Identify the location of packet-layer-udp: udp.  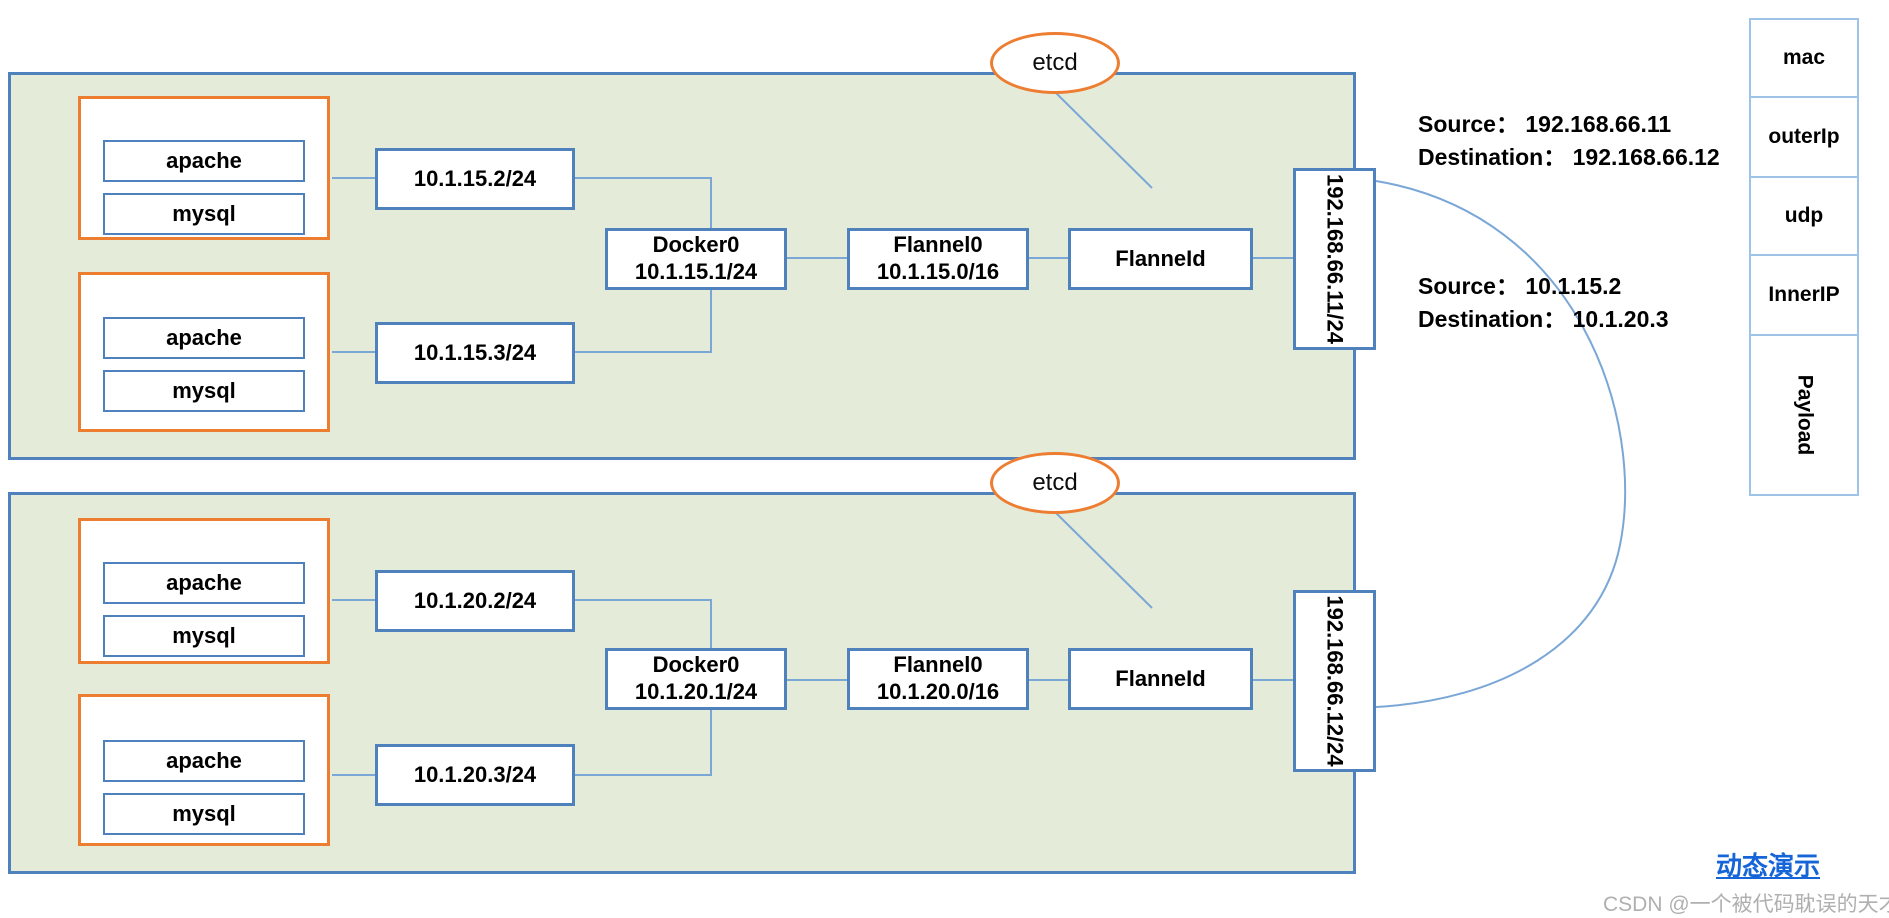
(1804, 217).